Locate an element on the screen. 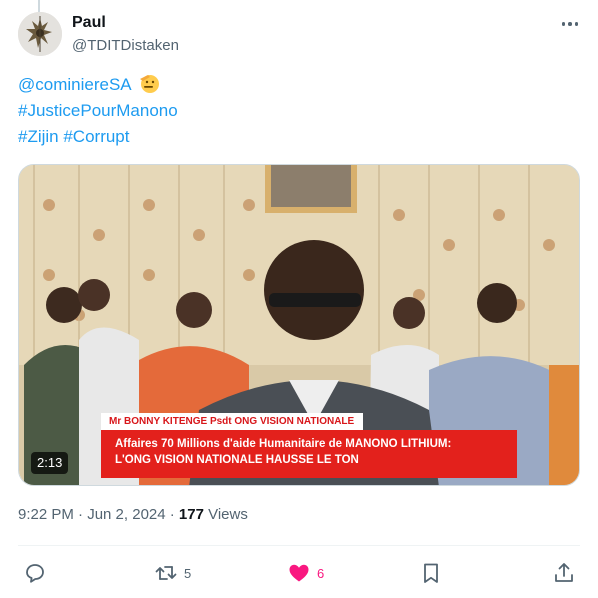 The height and width of the screenshot is (598, 598). views-count: 177 is located at coordinates (191, 514).